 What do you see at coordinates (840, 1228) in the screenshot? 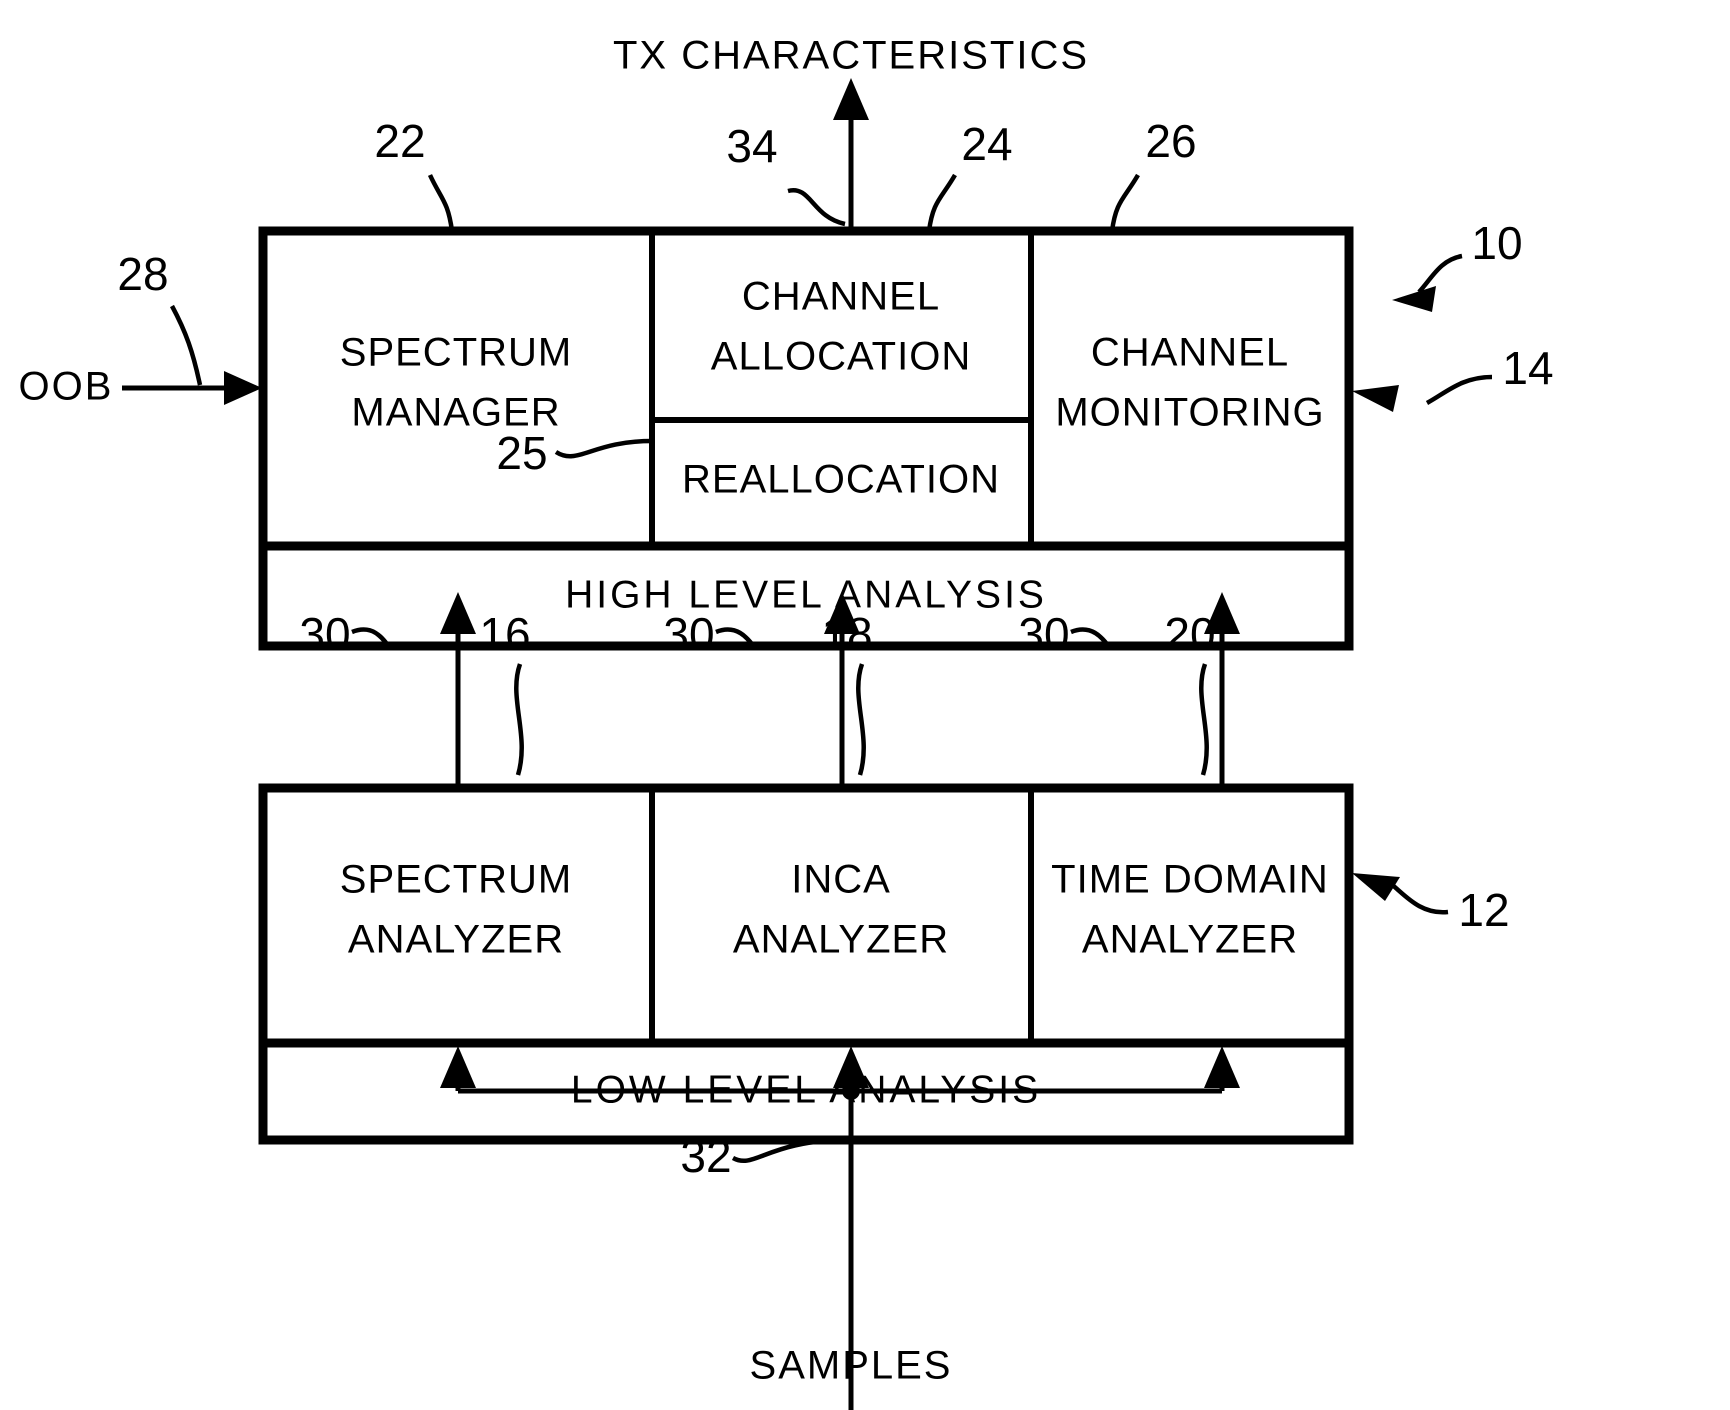
I see `samples-bus` at bounding box center [840, 1228].